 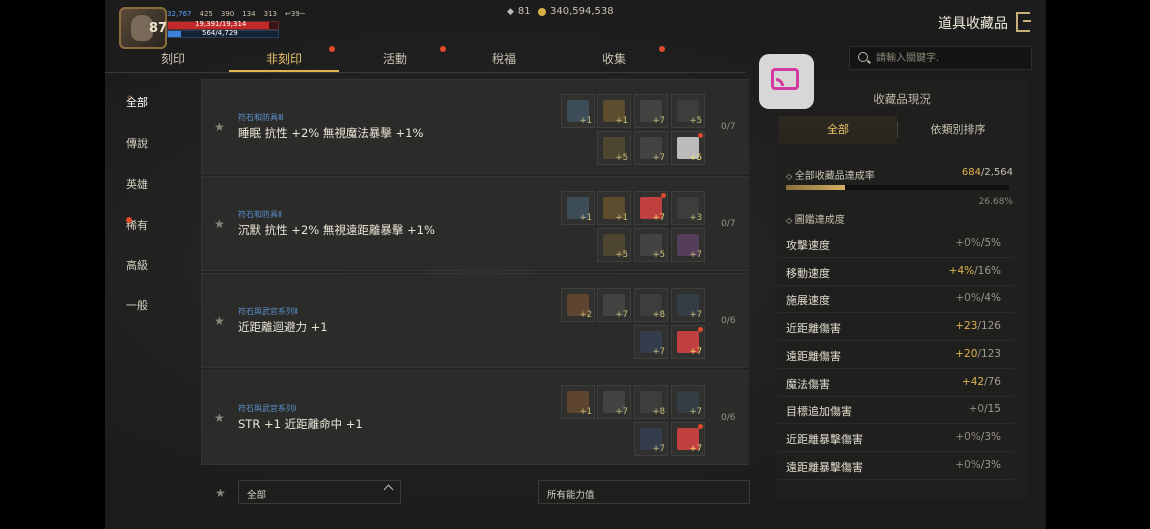 I want to click on category-all: ✧ 全部, so click(x=150, y=102).